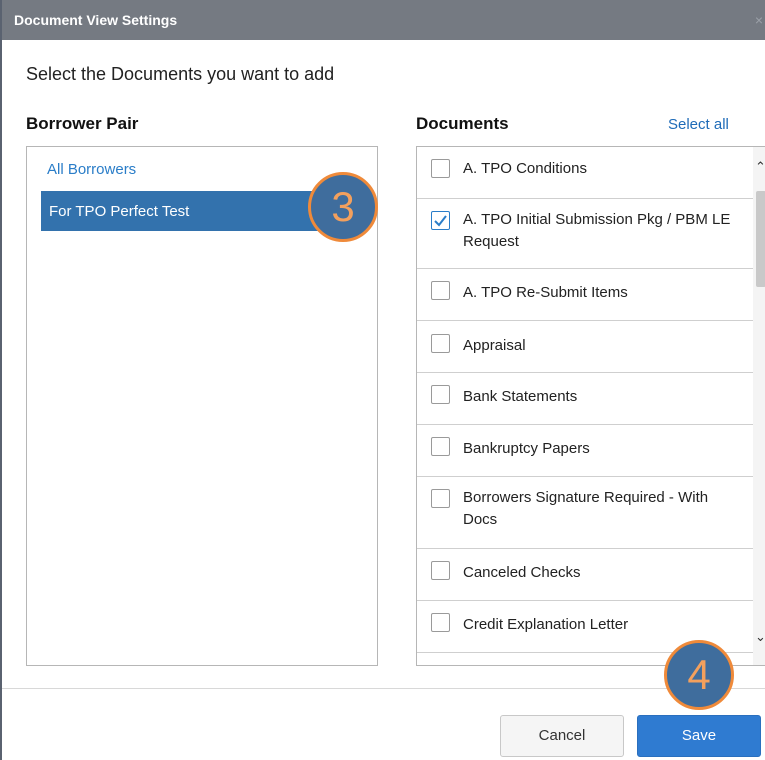  Describe the element at coordinates (494, 345) in the screenshot. I see `document-label: Appraisal` at that location.